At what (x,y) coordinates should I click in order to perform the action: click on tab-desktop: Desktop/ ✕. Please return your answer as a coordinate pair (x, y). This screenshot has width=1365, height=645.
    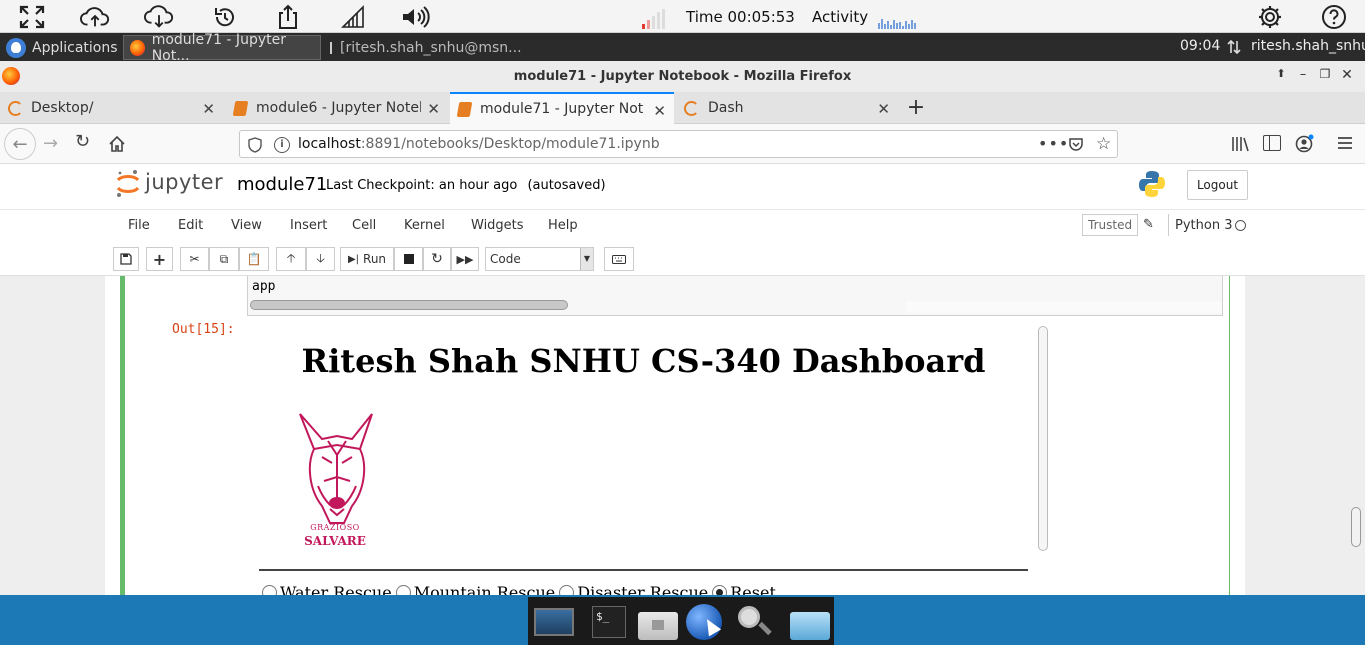
    Looking at the image, I should click on (111, 108).